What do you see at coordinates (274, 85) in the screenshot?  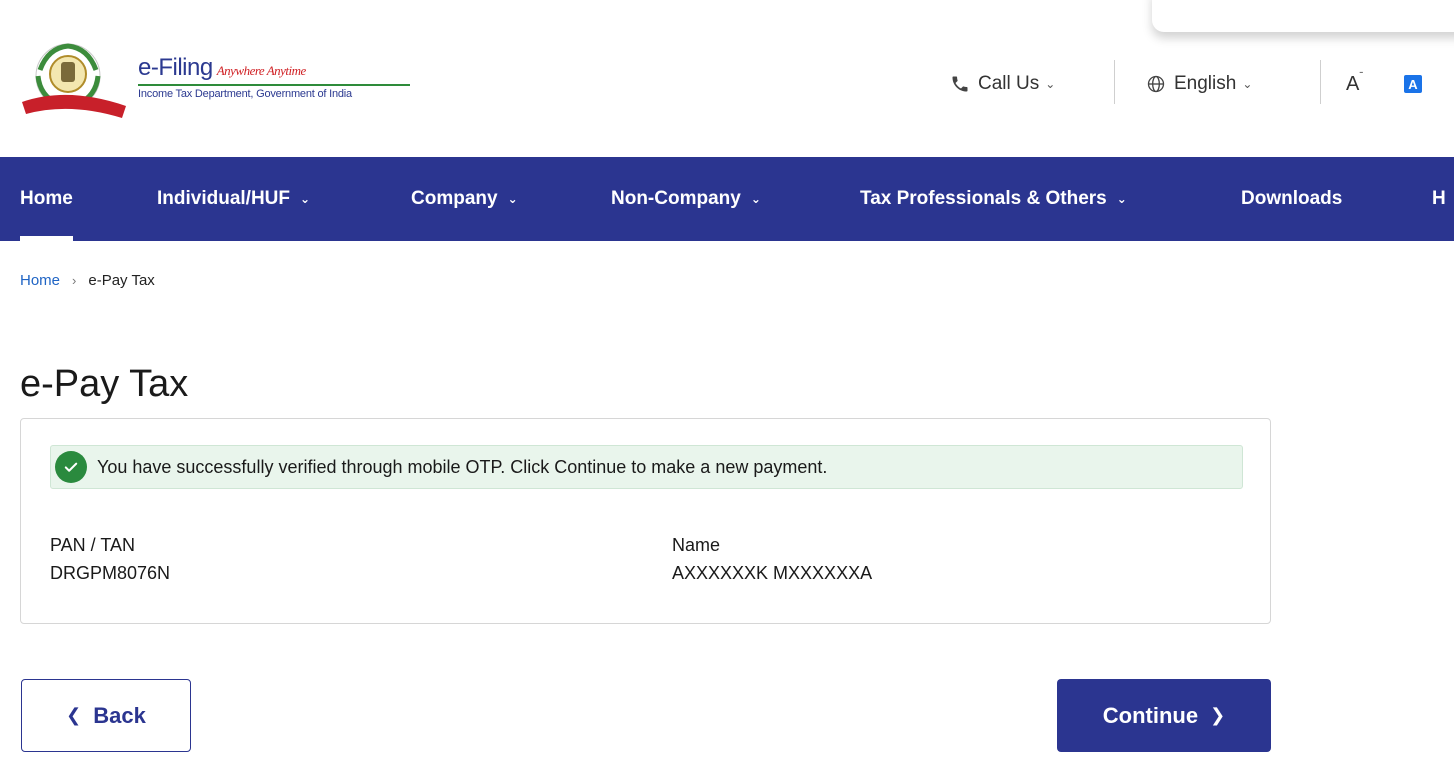 I see `brand-underline` at bounding box center [274, 85].